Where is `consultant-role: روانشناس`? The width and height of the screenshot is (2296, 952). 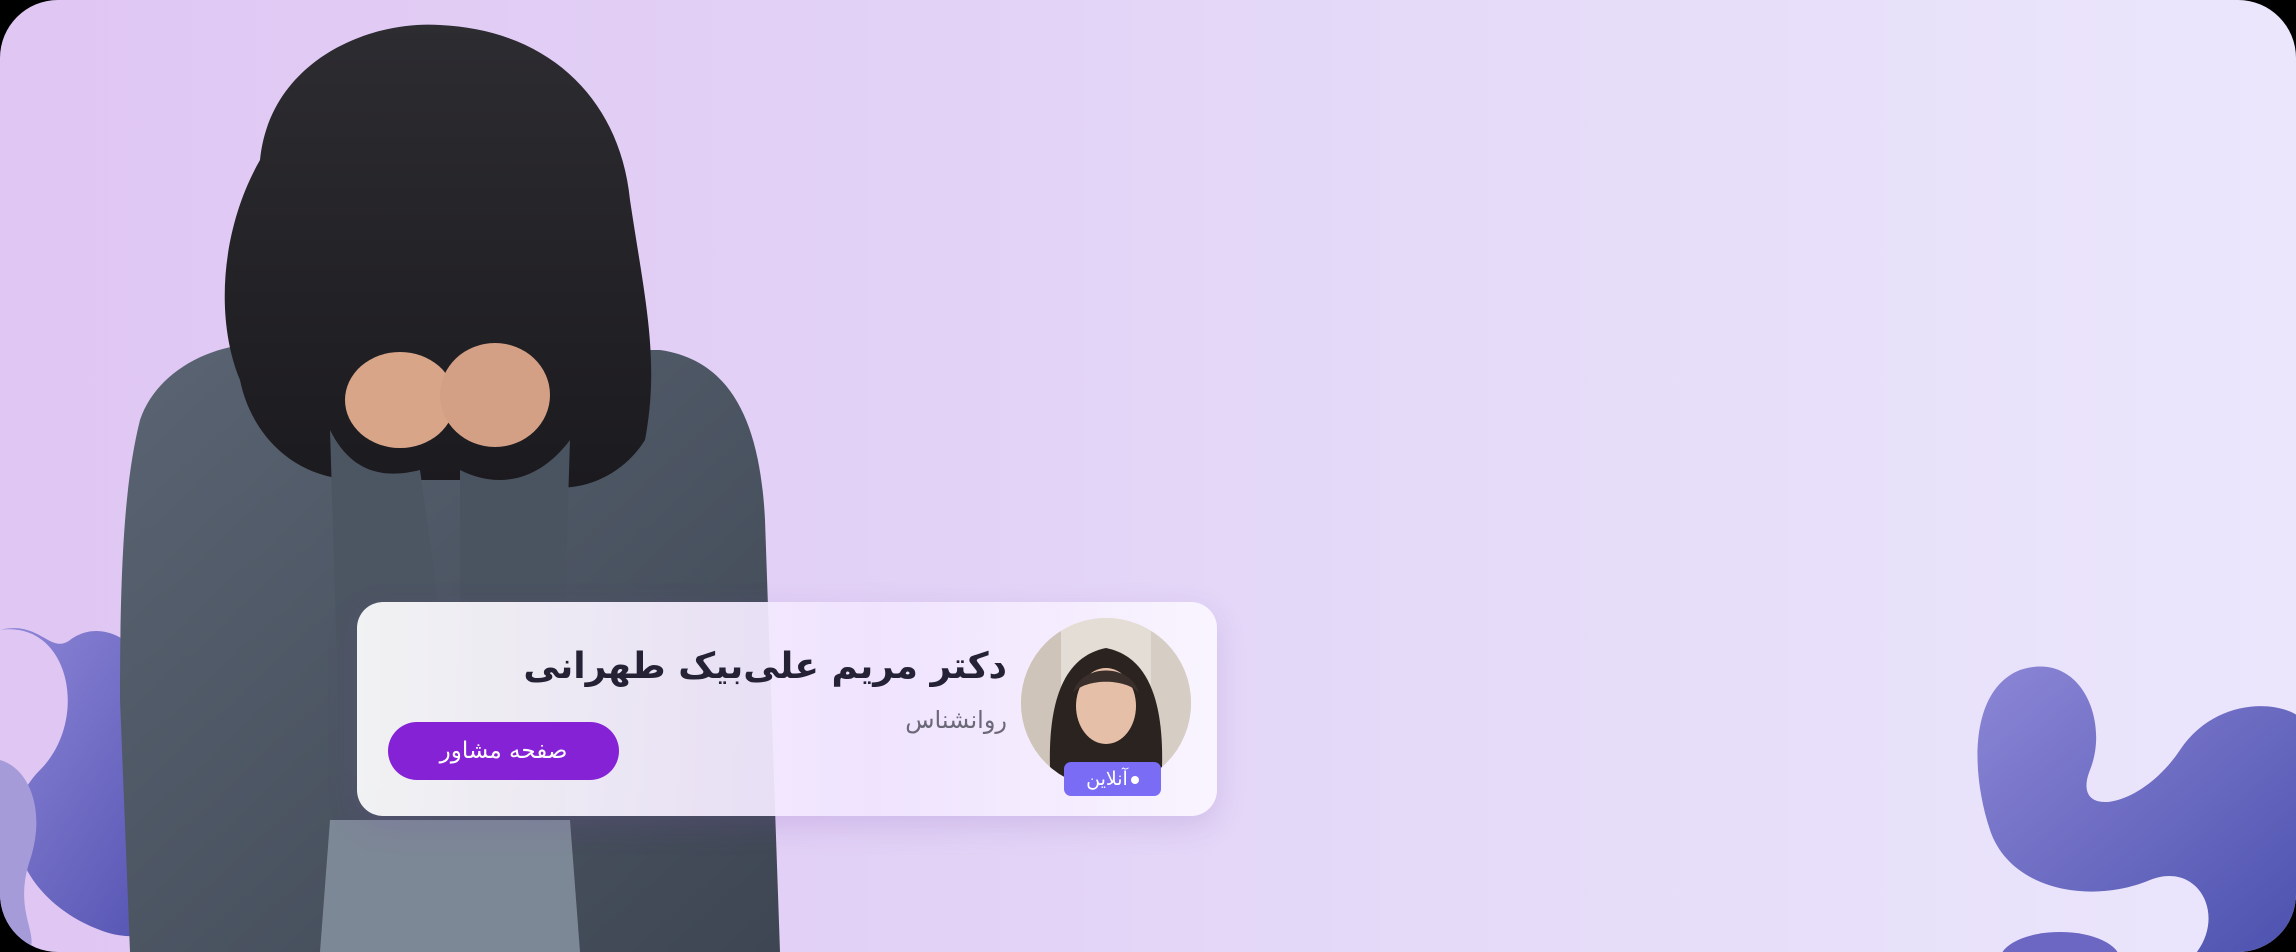 consultant-role: روانشناس is located at coordinates (956, 720).